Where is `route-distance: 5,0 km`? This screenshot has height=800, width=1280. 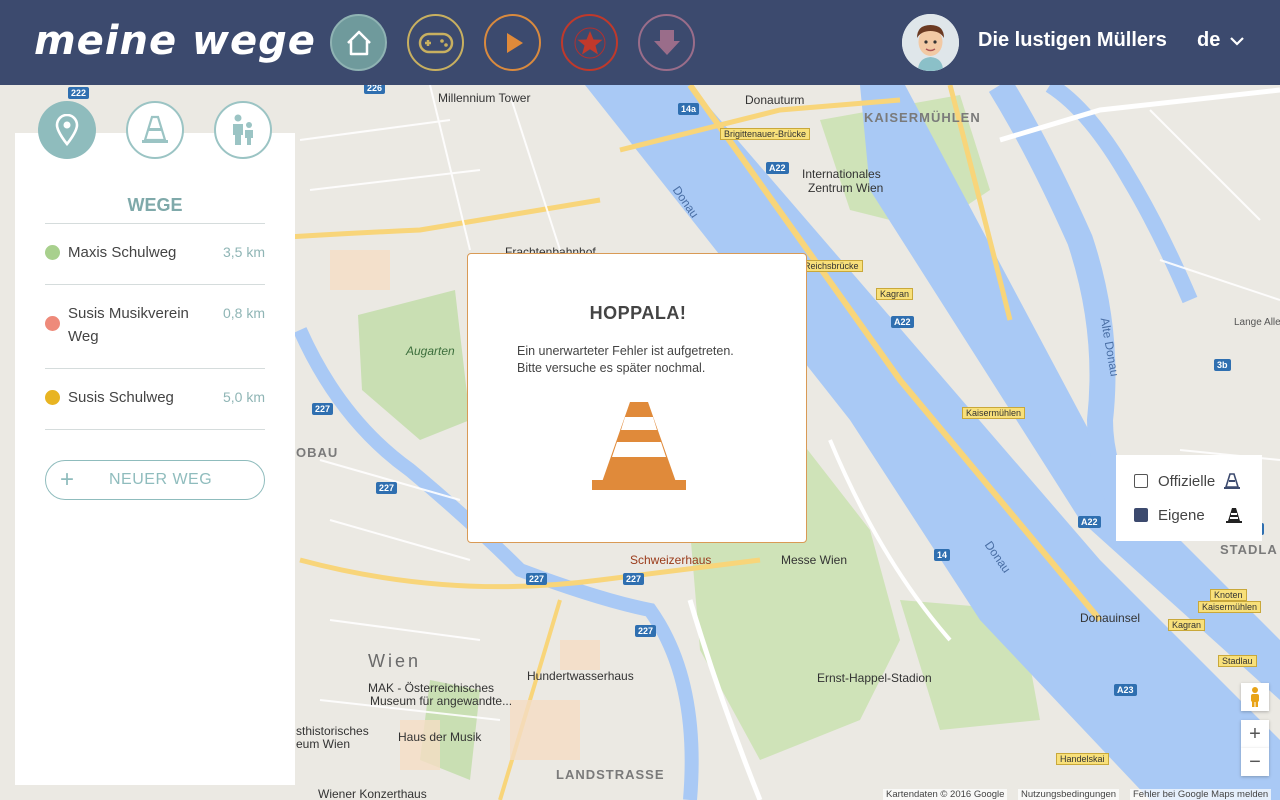 route-distance: 5,0 km is located at coordinates (243, 397).